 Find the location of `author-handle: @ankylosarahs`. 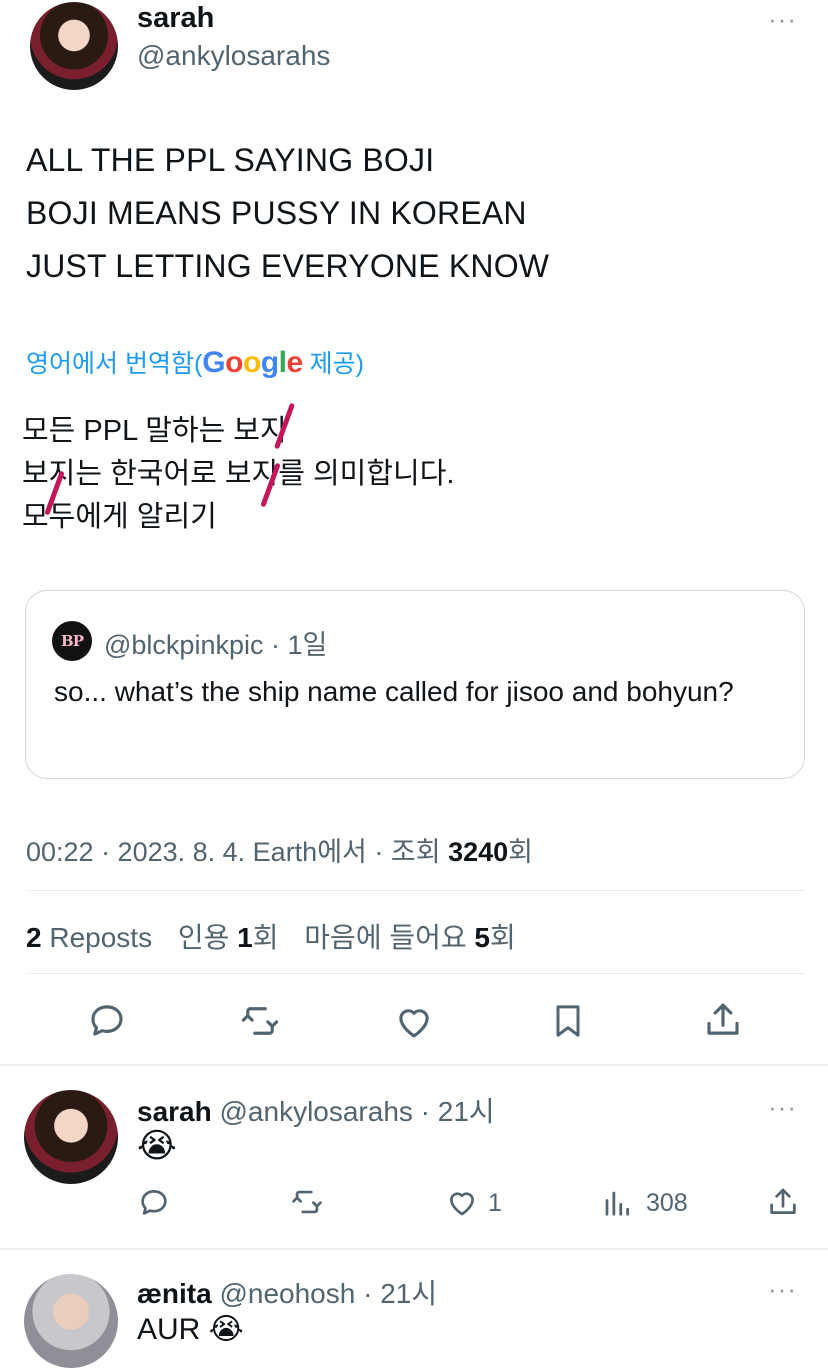

author-handle: @ankylosarahs is located at coordinates (233, 56).